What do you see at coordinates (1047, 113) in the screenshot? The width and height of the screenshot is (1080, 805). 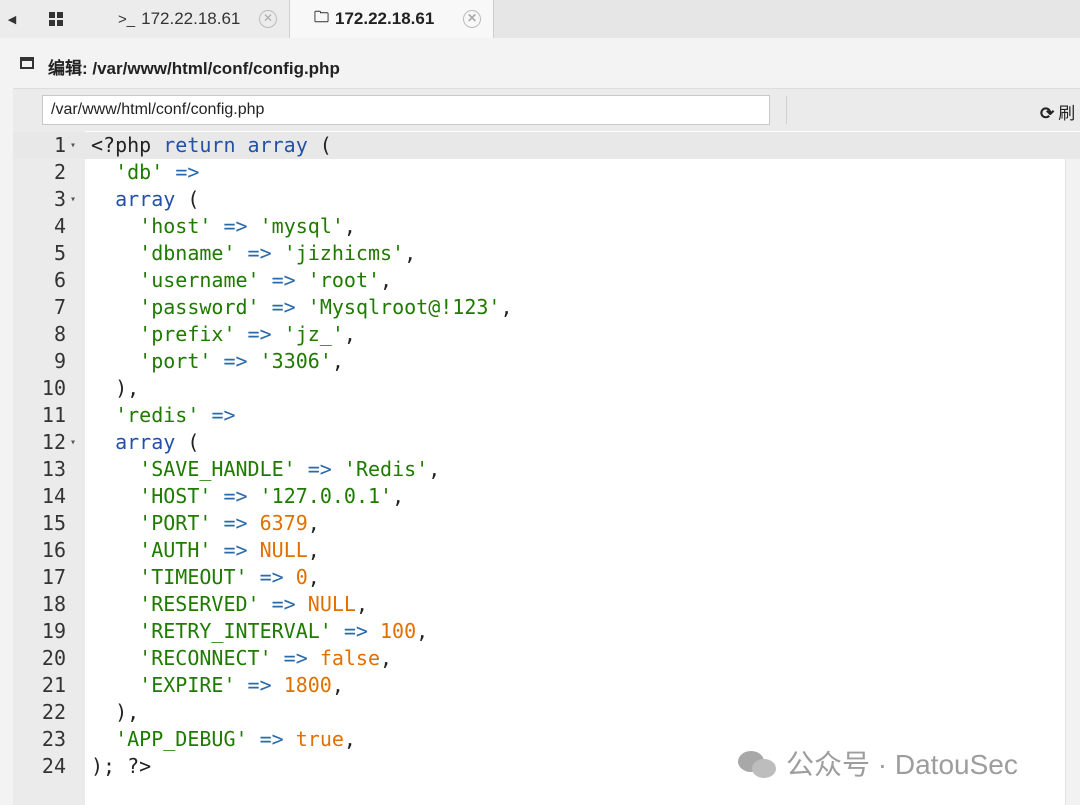 I see `refresh-icon: ⟳` at bounding box center [1047, 113].